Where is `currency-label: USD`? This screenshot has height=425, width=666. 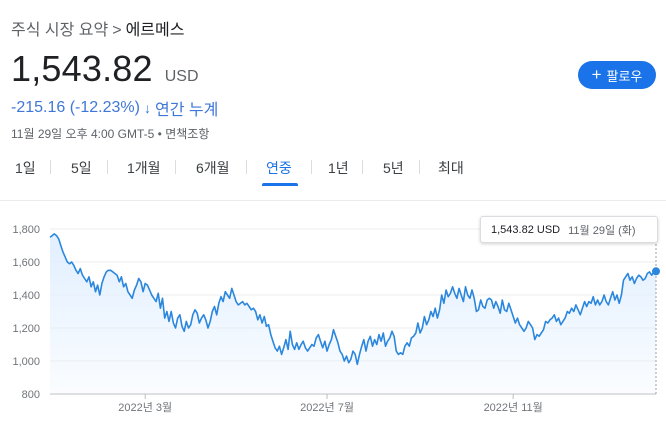 currency-label: USD is located at coordinates (181, 76).